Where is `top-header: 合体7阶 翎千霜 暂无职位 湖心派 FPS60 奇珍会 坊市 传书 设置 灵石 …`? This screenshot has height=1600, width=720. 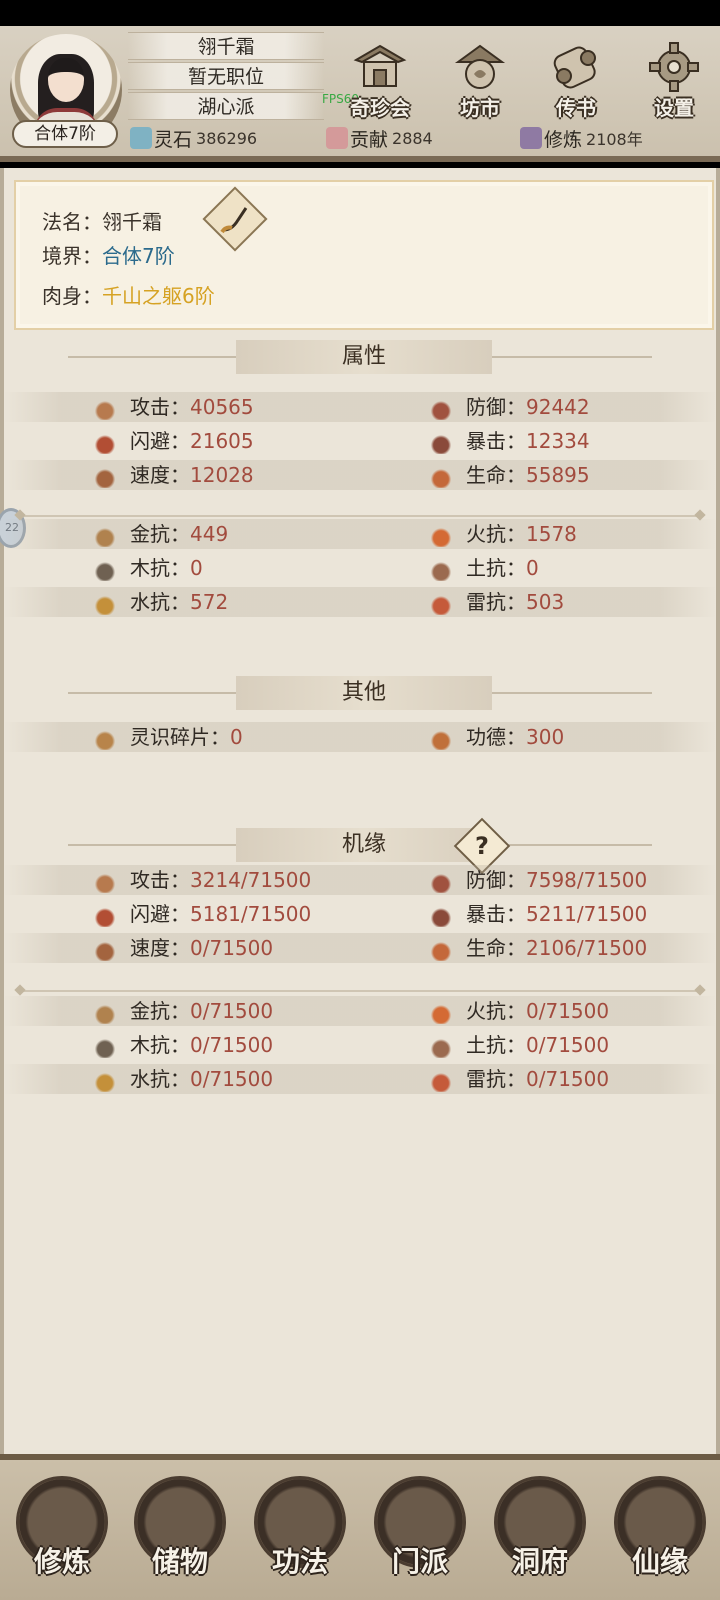 top-header: 合体7阶 翎千霜 暂无职位 湖心派 FPS60 奇珍会 坊市 传书 设置 灵石 … is located at coordinates (360, 94).